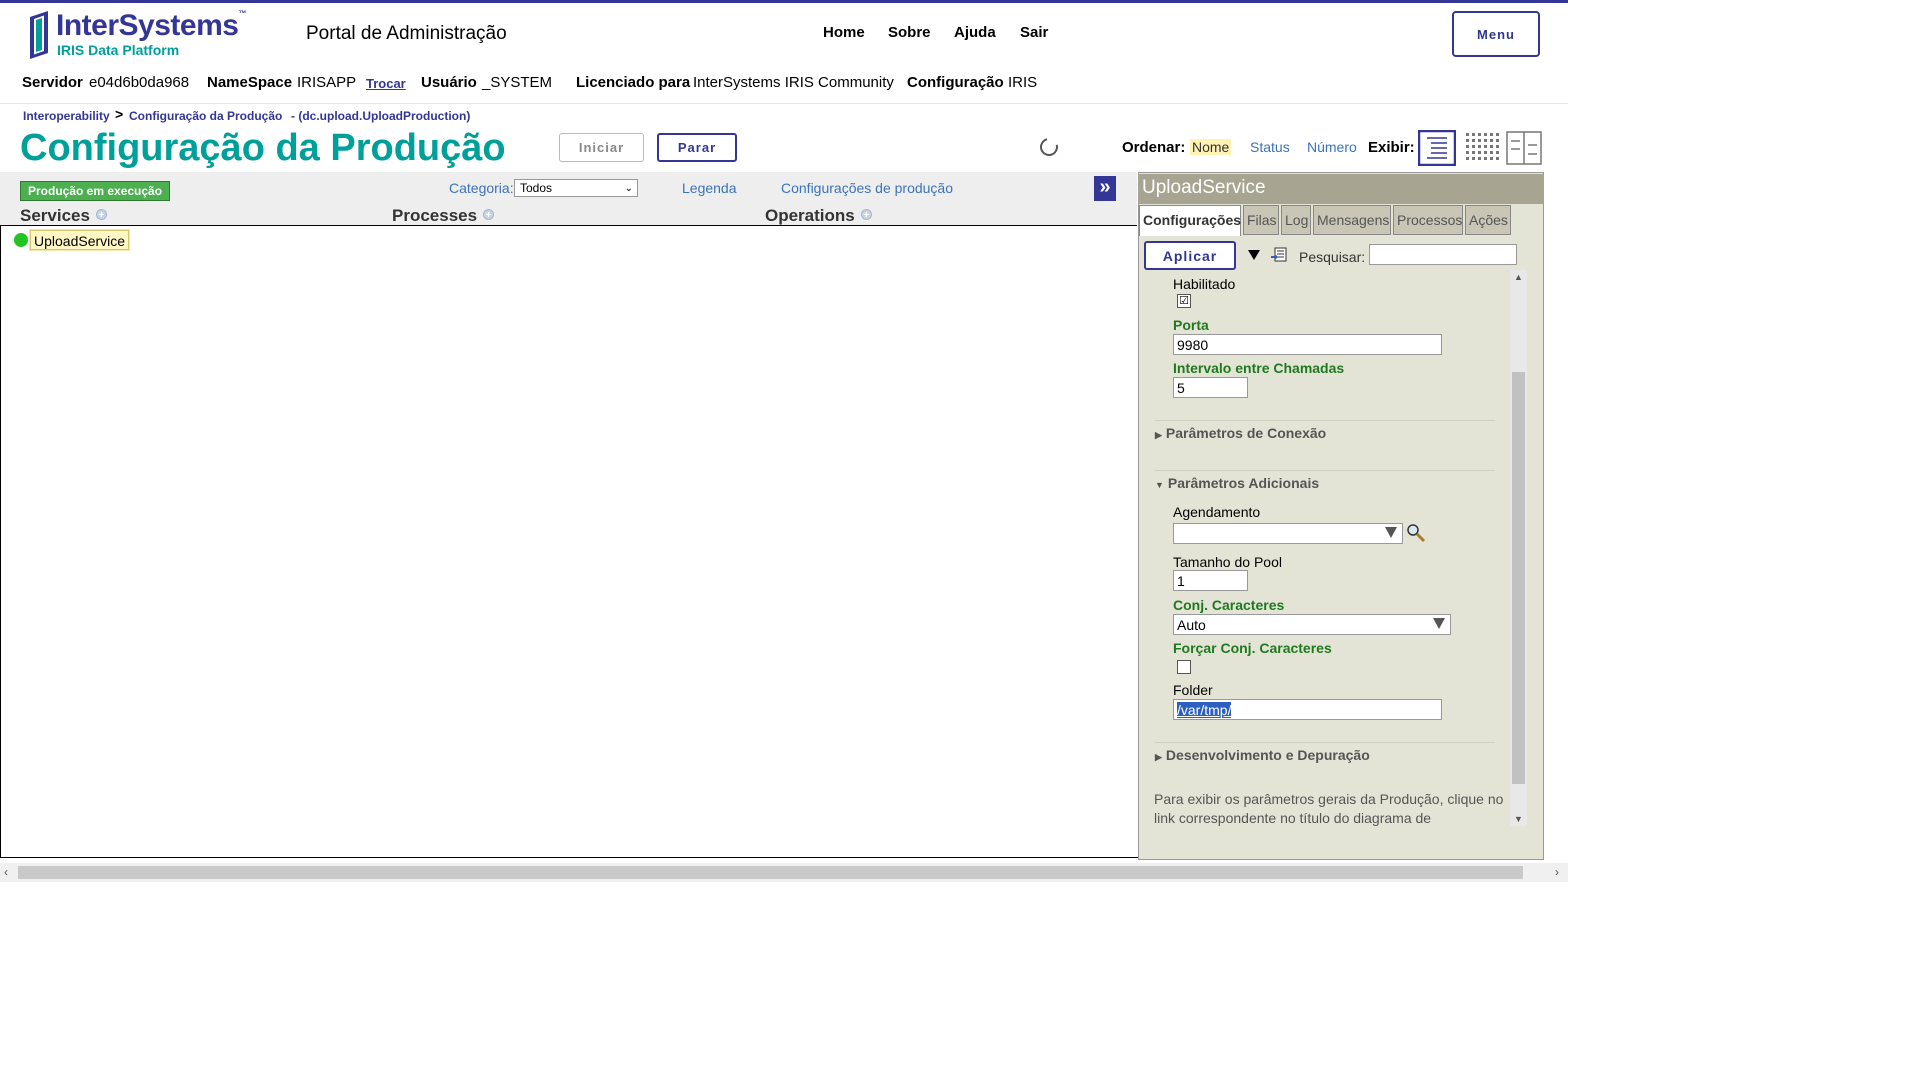  I want to click on charset-label: Conj. Caracteres, so click(1229, 605).